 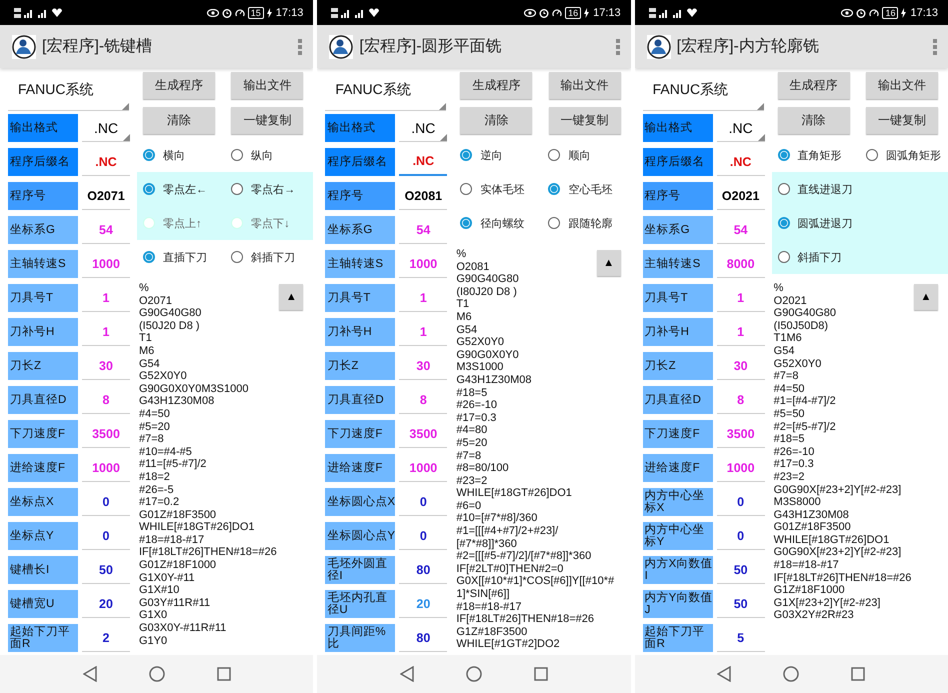 I want to click on radio-option: 圆弧进退刀, so click(x=860, y=223).